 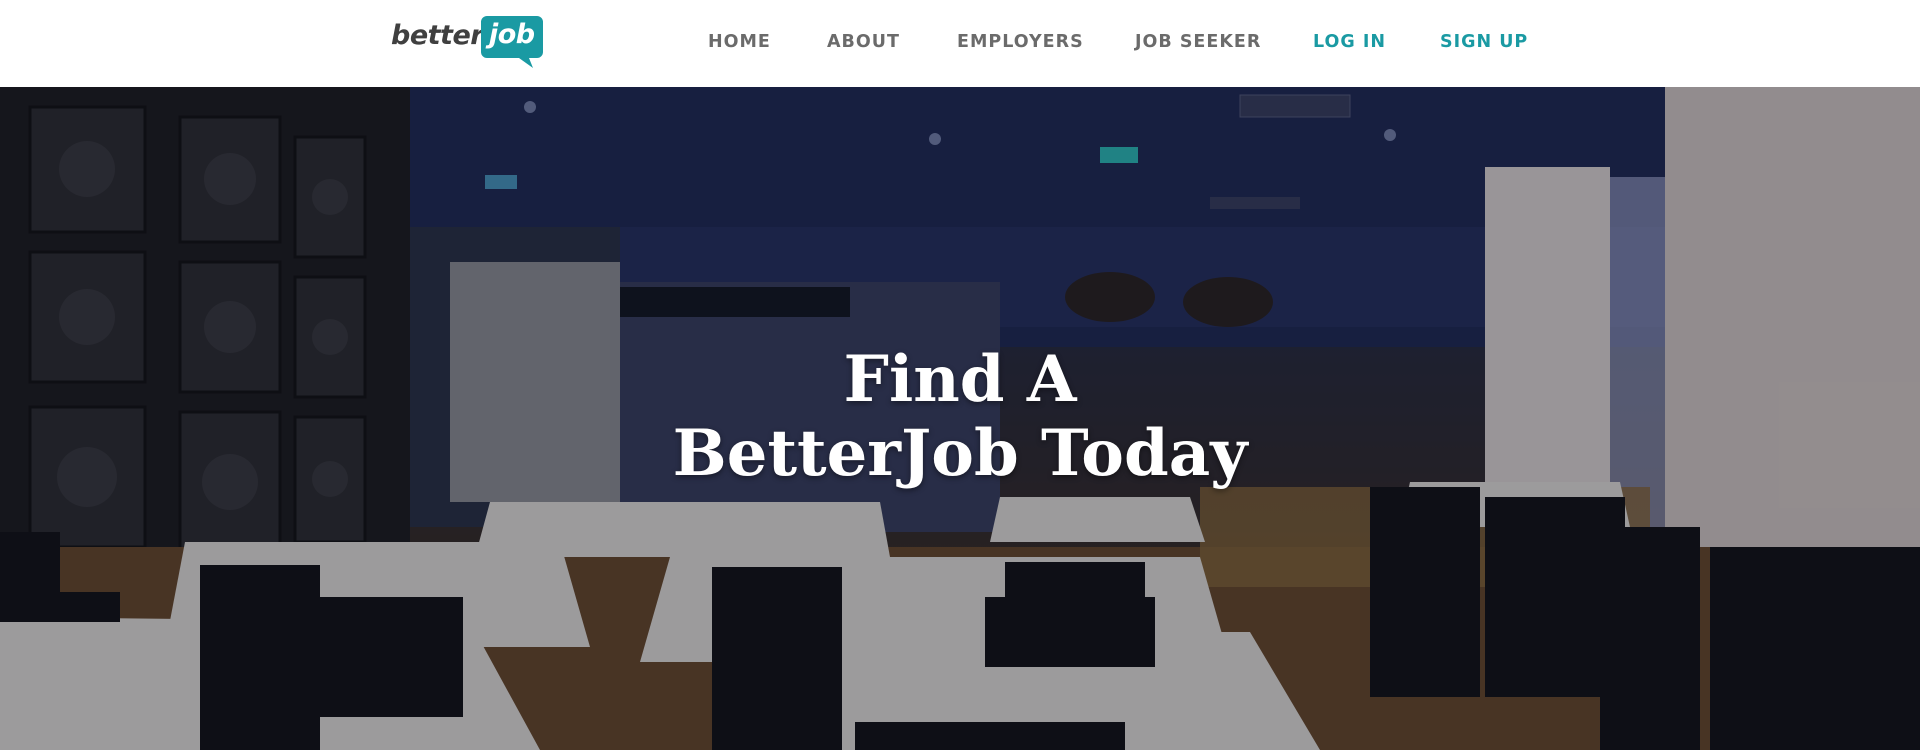 I want to click on hero-title-line2: BetterJob Today, so click(x=960, y=453).